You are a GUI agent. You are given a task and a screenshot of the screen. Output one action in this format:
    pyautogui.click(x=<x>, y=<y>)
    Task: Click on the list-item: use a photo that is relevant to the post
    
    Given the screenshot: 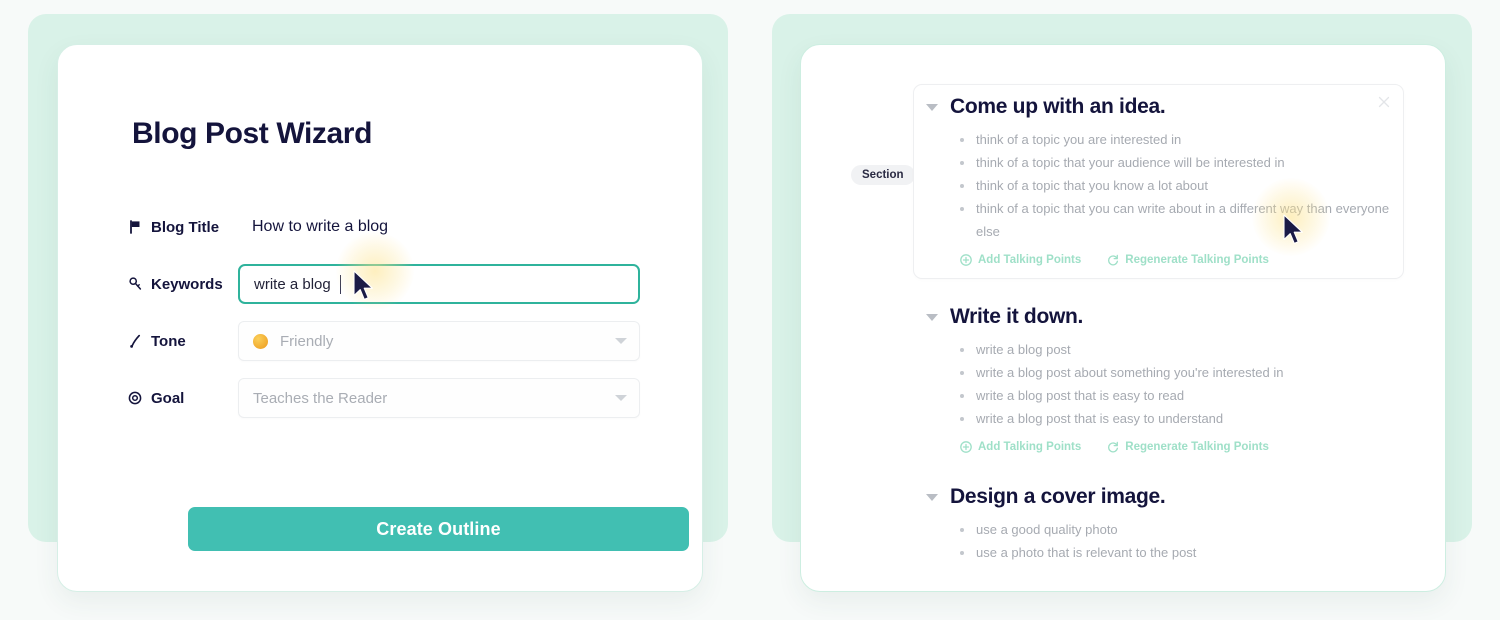 What is the action you would take?
    pyautogui.click(x=1182, y=552)
    